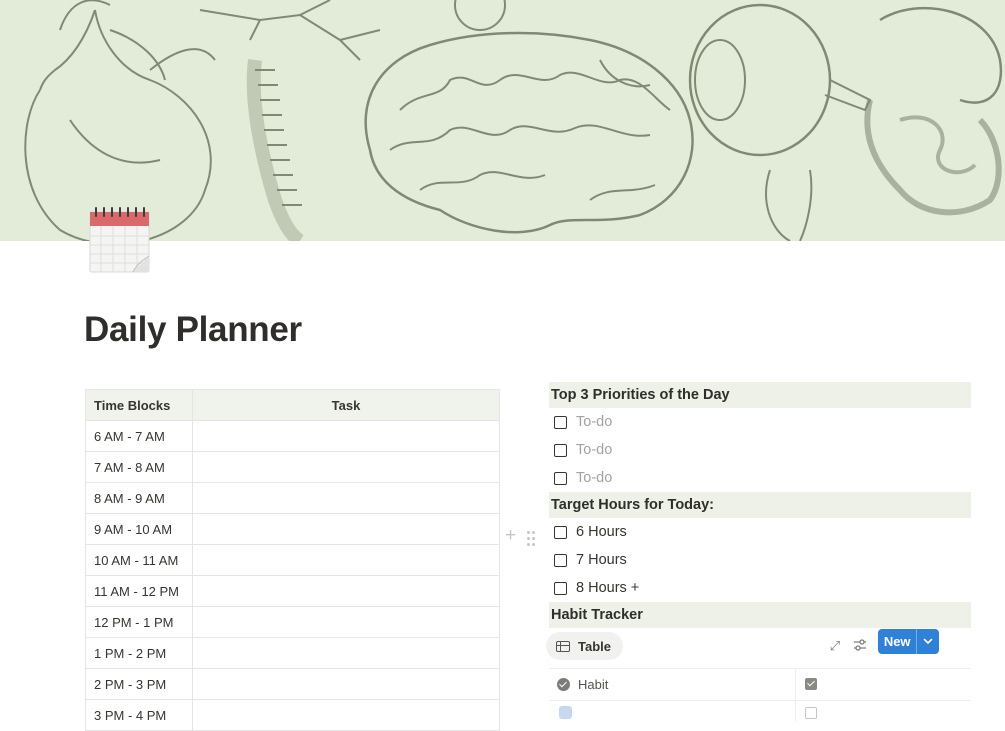  I want to click on priorities-heading: Top 3 Priorities of the Day, so click(760, 395).